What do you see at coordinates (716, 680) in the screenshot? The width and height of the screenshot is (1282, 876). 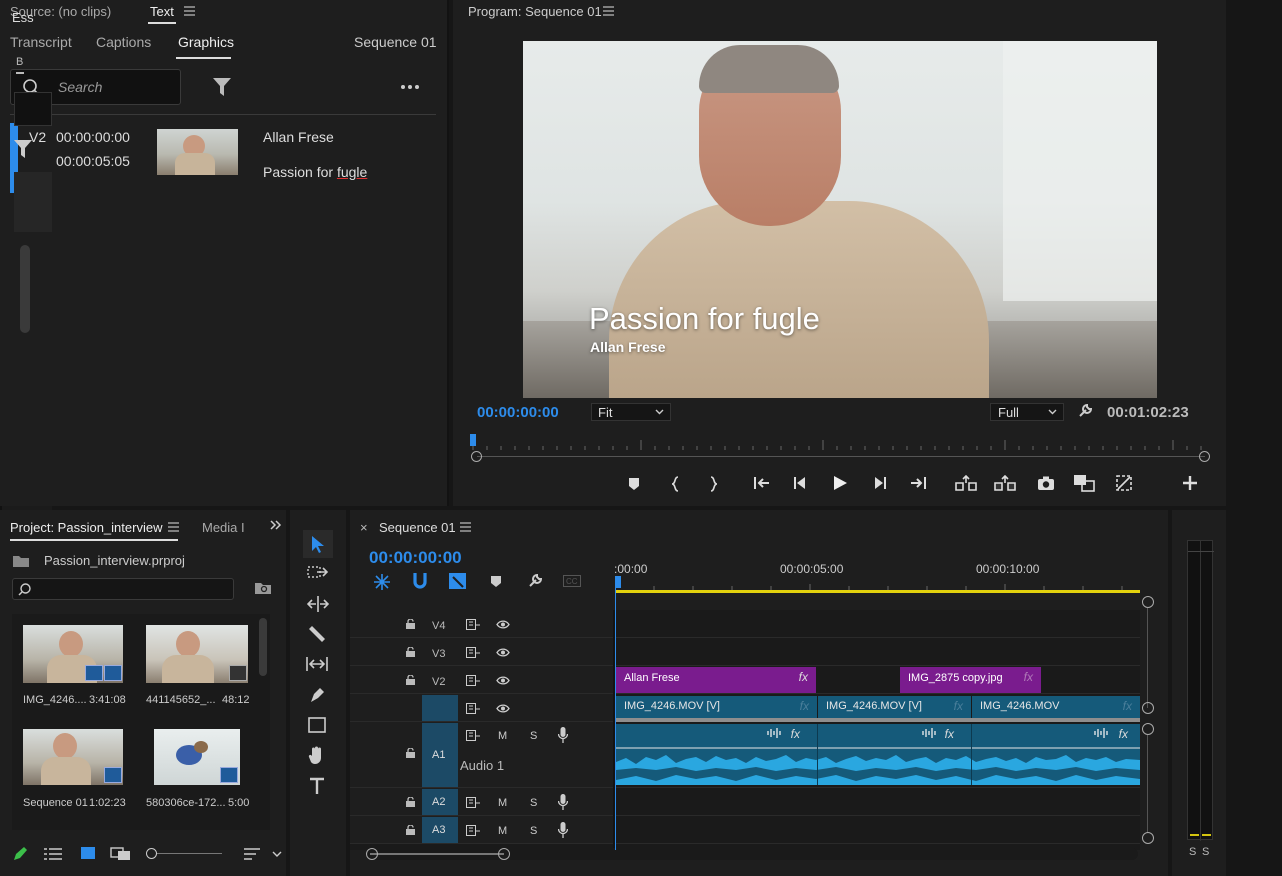 I see `graphic-clip-allan-frese: Allan Frese fx` at bounding box center [716, 680].